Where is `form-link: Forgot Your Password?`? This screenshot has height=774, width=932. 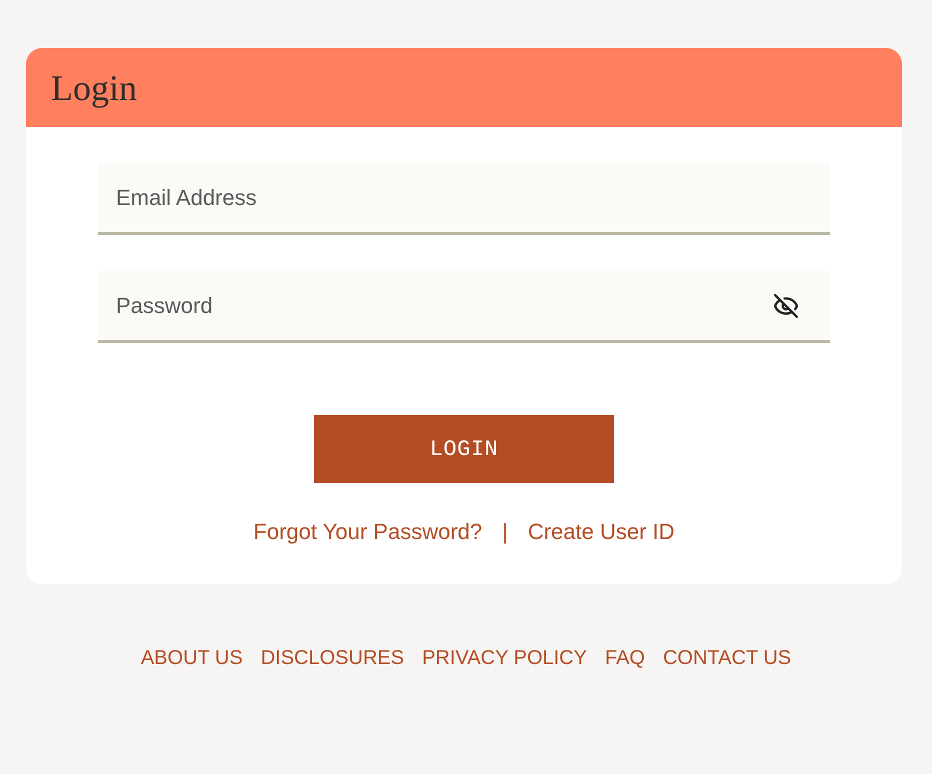 form-link: Forgot Your Password? is located at coordinates (367, 532).